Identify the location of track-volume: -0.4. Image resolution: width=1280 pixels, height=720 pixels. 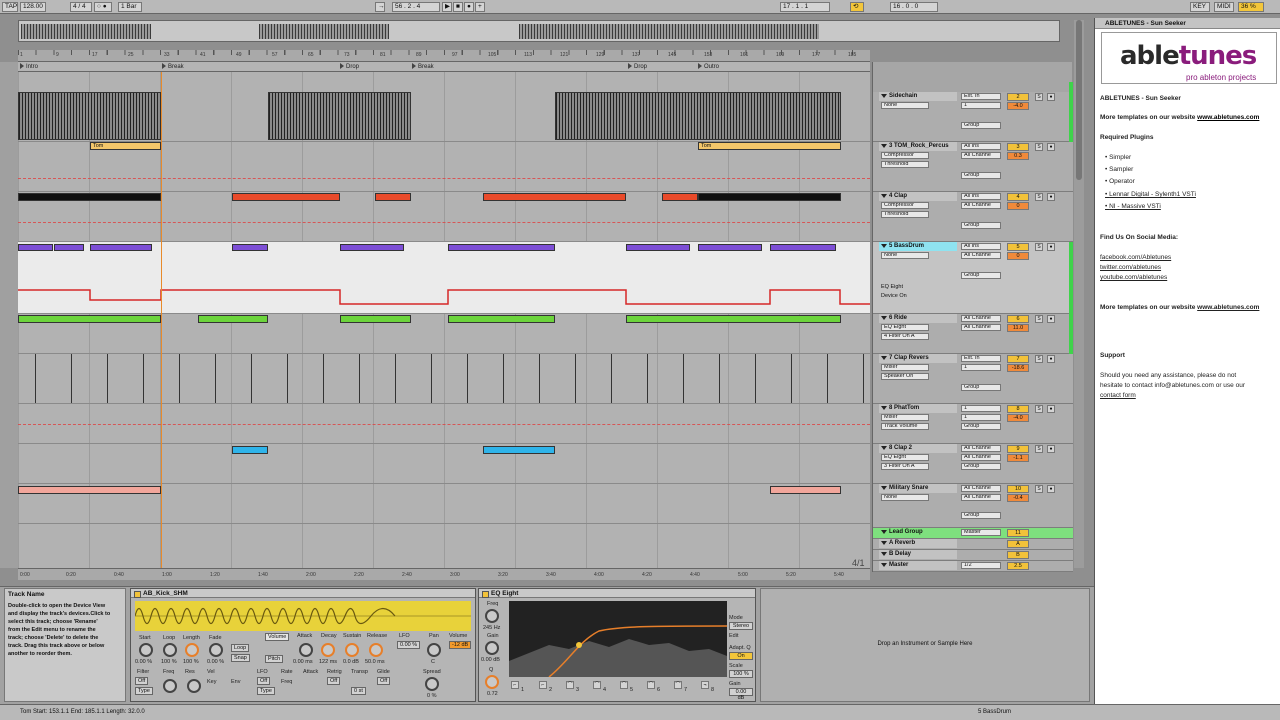
(1018, 498).